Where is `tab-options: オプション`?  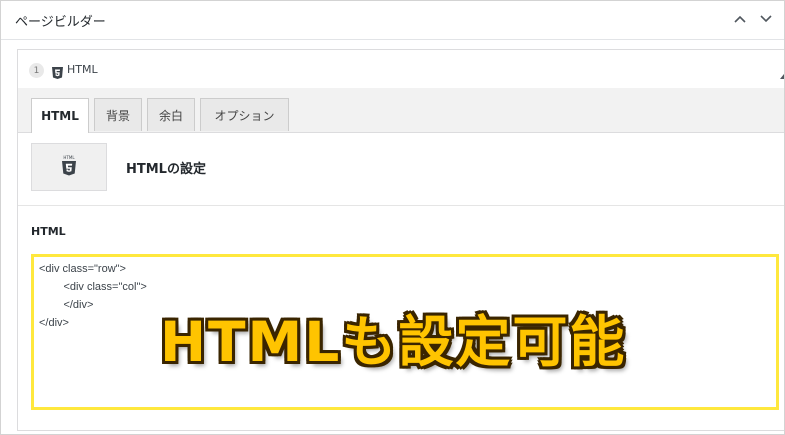
tab-options: オプション is located at coordinates (244, 114).